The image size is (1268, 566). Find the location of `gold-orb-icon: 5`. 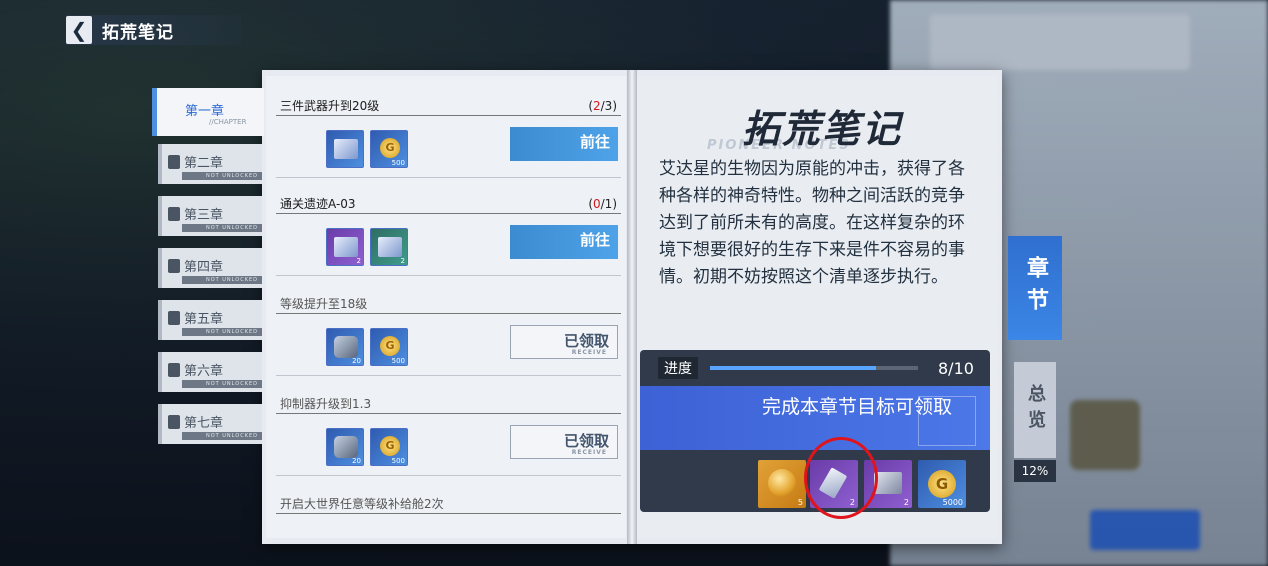

gold-orb-icon: 5 is located at coordinates (782, 484).